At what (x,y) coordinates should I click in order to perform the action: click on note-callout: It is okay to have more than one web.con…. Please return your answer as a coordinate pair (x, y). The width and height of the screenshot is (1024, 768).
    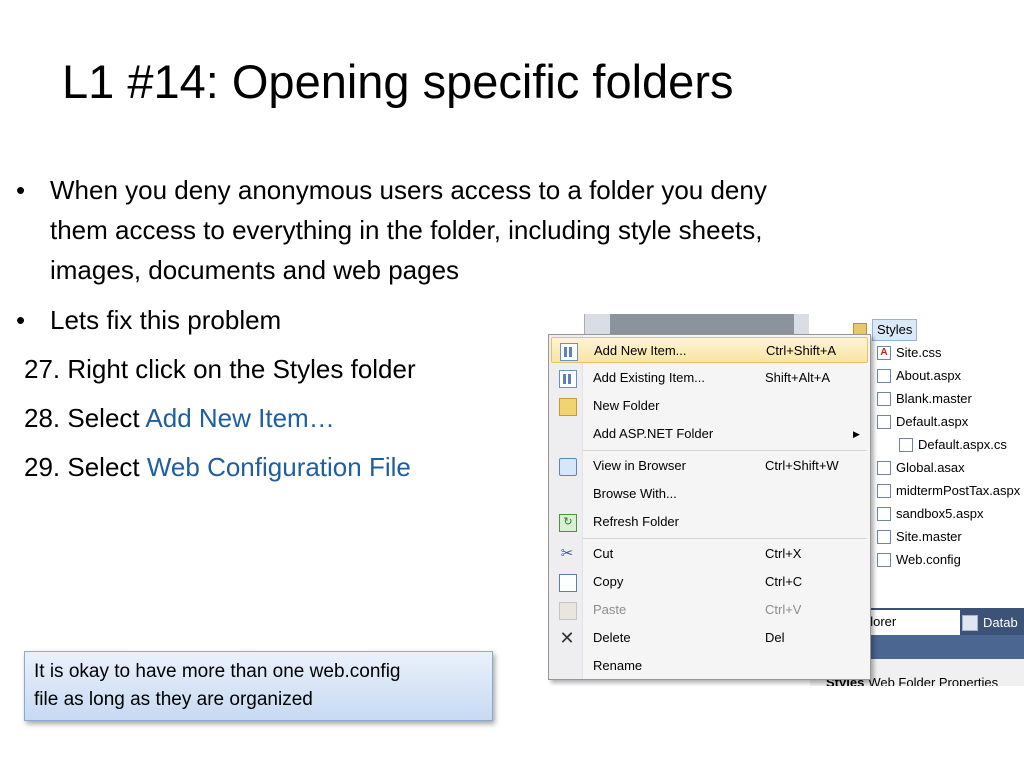
    Looking at the image, I should click on (258, 686).